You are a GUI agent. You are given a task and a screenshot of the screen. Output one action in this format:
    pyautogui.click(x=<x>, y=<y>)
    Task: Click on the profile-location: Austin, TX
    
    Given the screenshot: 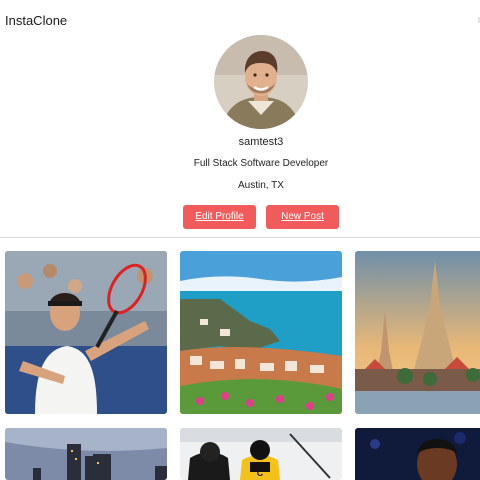 What is the action you would take?
    pyautogui.click(x=261, y=185)
    